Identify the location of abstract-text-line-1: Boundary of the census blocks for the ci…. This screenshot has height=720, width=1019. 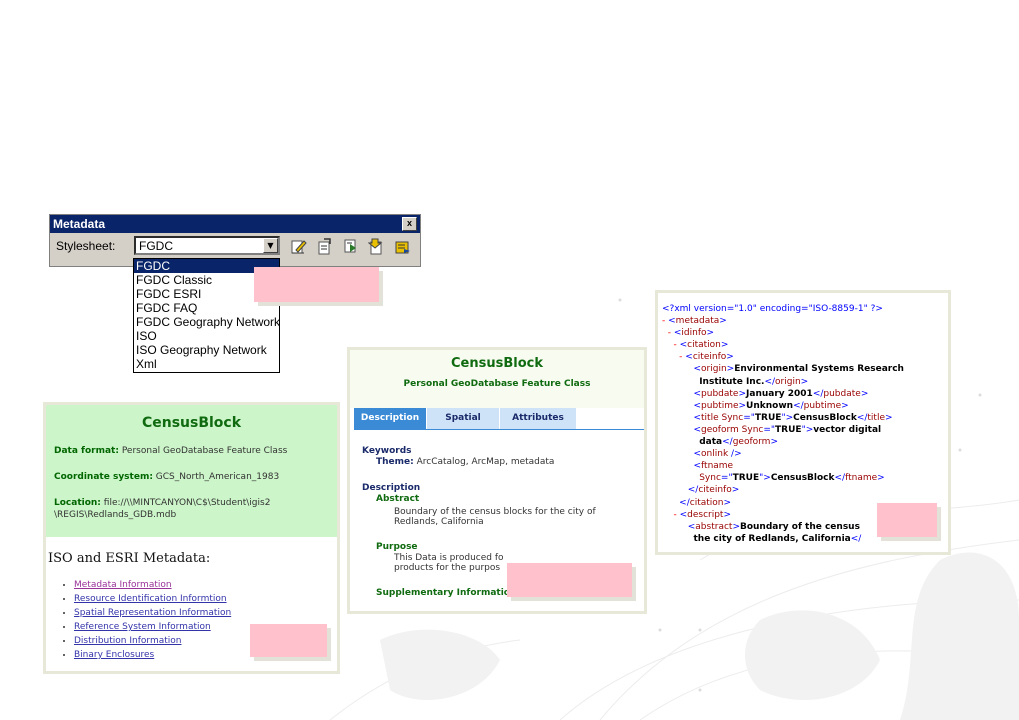
(495, 512).